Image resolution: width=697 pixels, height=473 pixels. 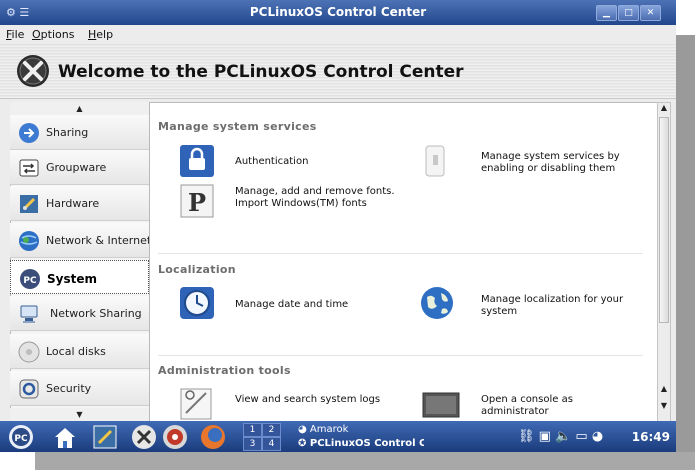 I want to click on svg-text: P, so click(x=197, y=202).